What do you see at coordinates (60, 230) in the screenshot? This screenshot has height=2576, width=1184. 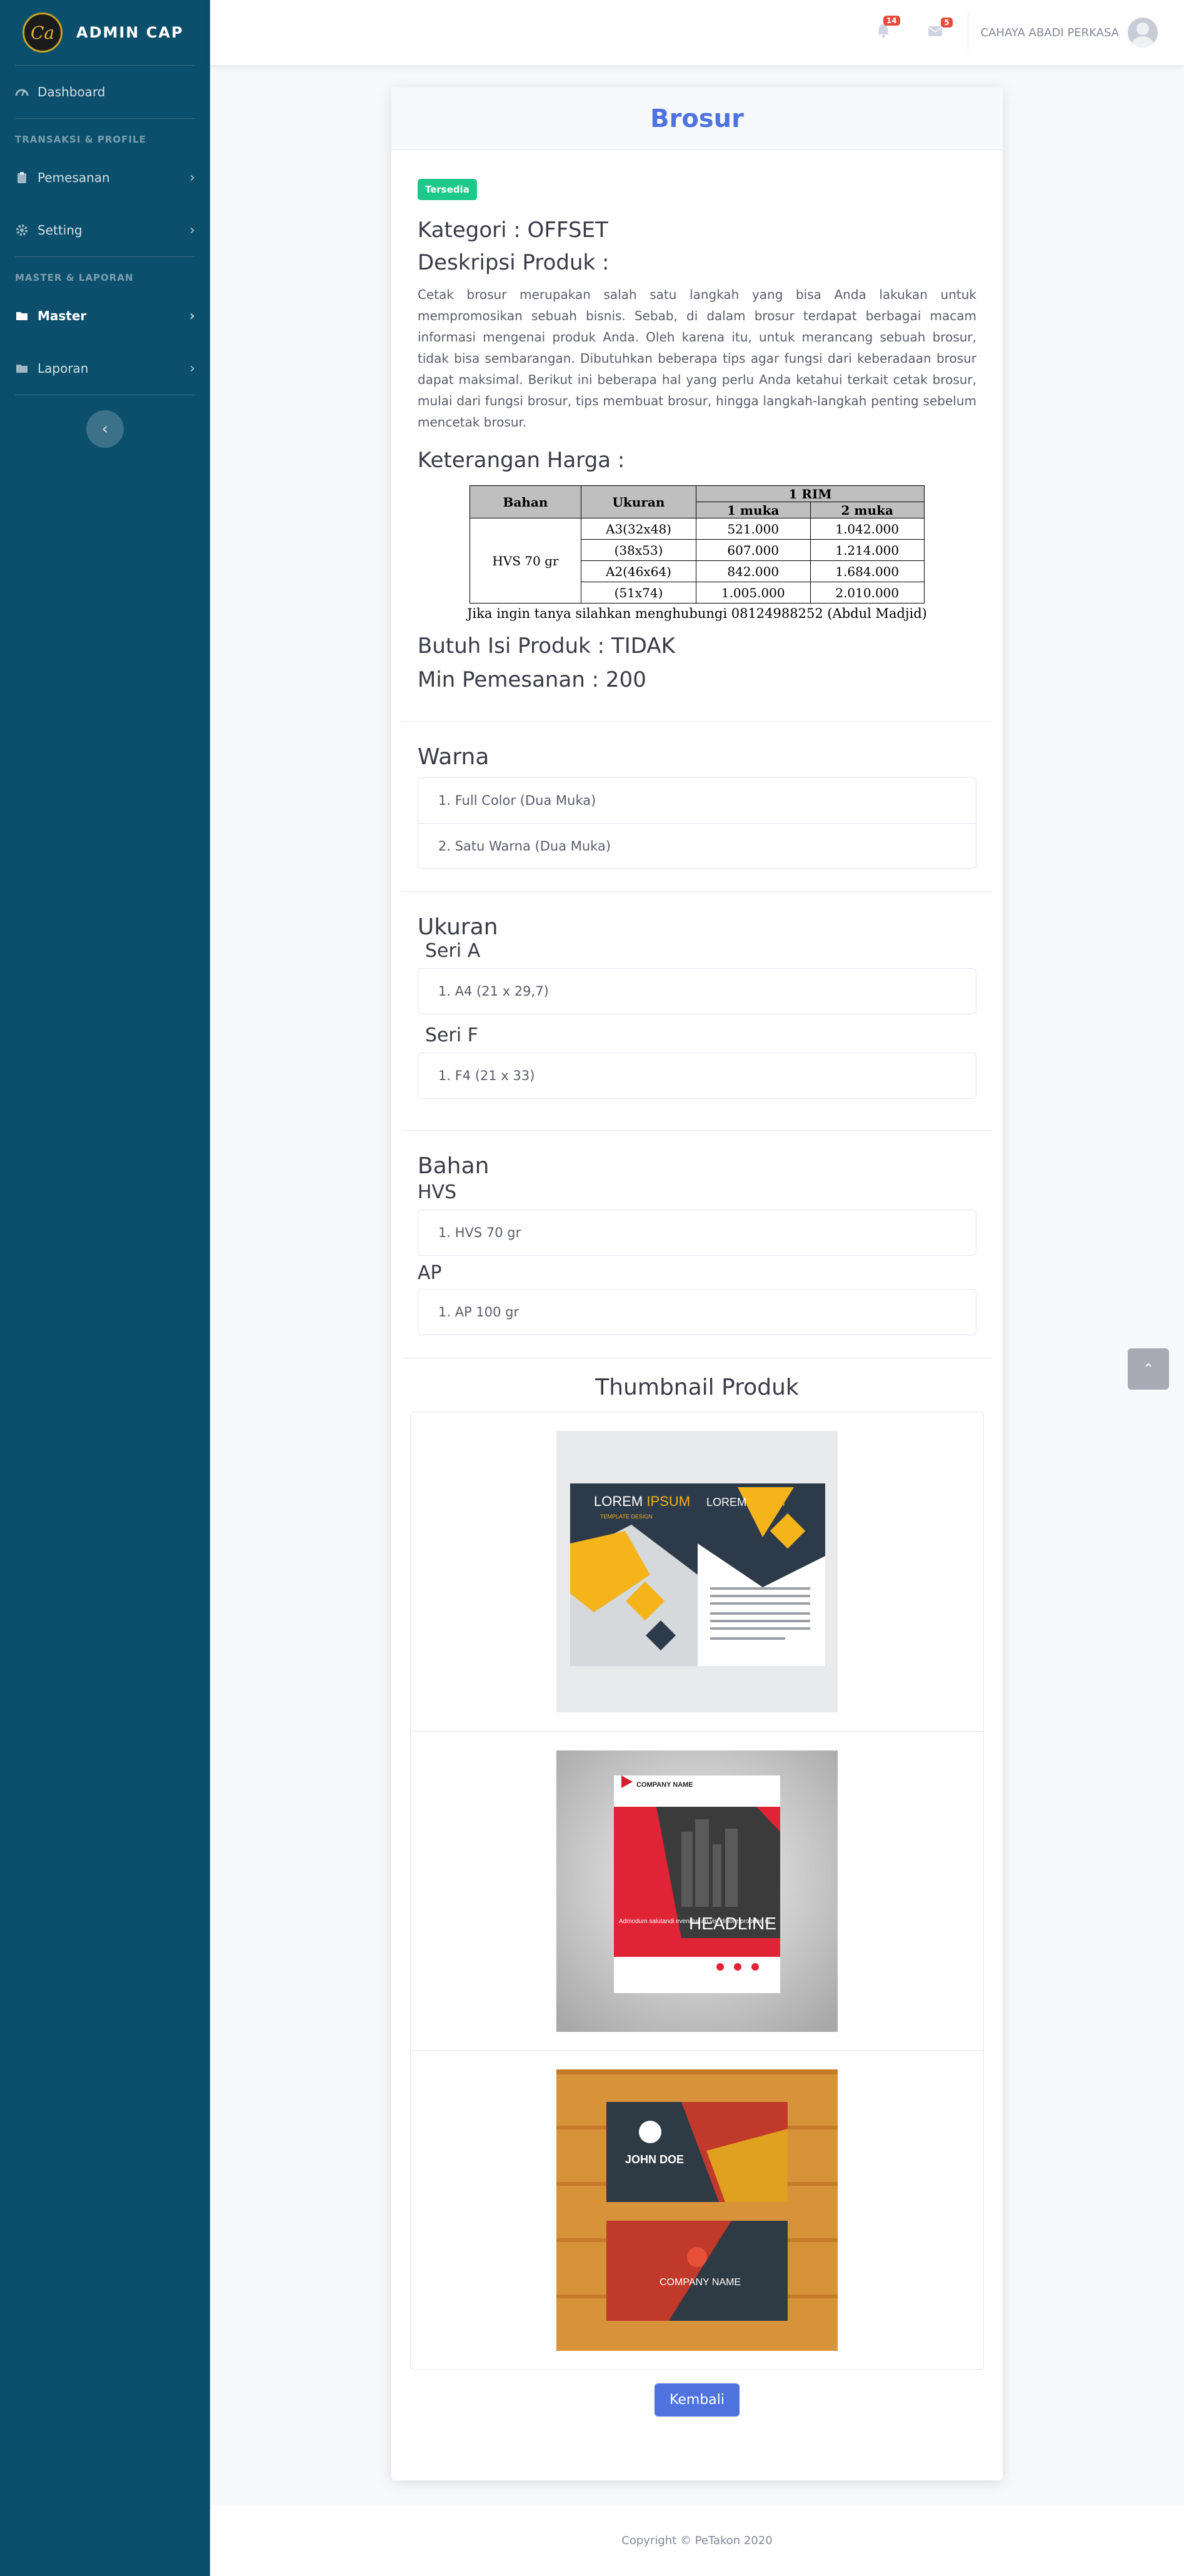 I see `sidebar-item-label: Setting` at bounding box center [60, 230].